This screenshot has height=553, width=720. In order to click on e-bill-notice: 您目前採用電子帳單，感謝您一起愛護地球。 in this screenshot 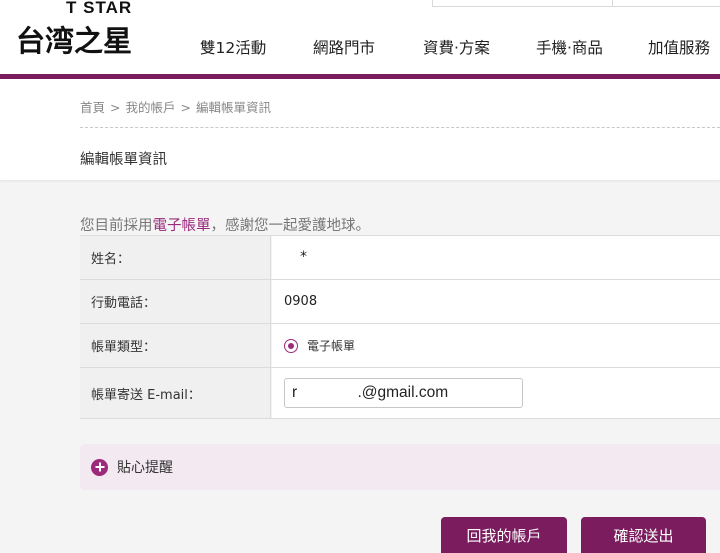, I will do `click(225, 224)`.